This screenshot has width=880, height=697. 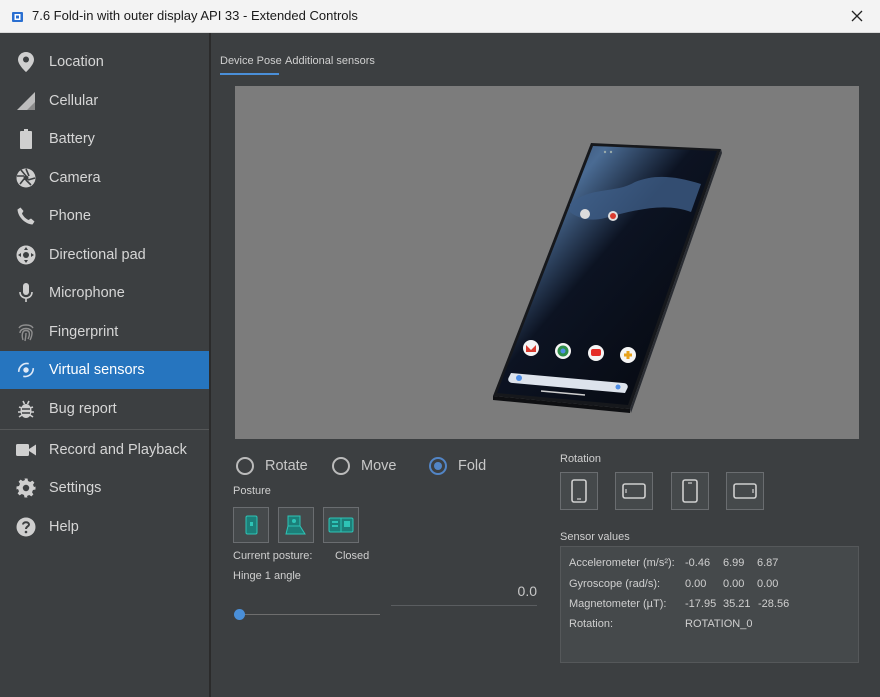 I want to click on sidebar-item-bug-report: Bug report, so click(x=104, y=409).